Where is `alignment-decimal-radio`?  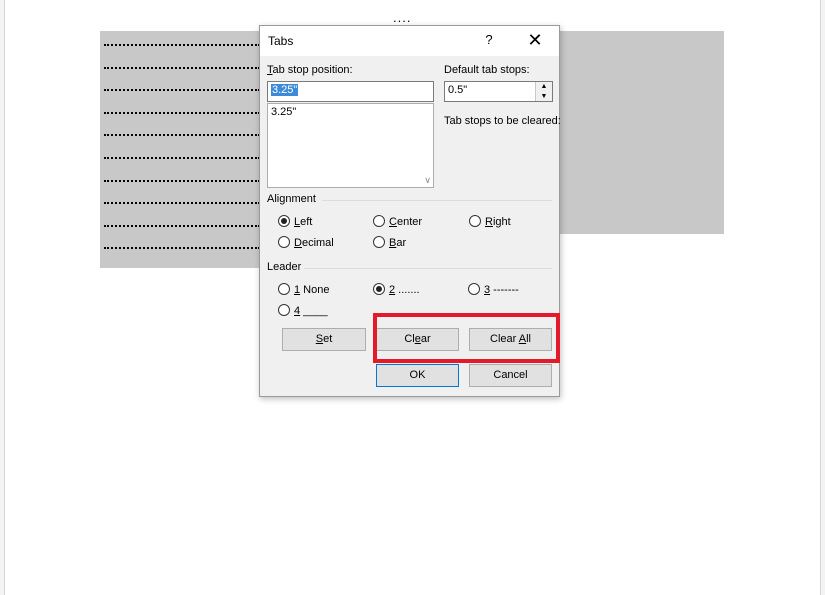
alignment-decimal-radio is located at coordinates (284, 242).